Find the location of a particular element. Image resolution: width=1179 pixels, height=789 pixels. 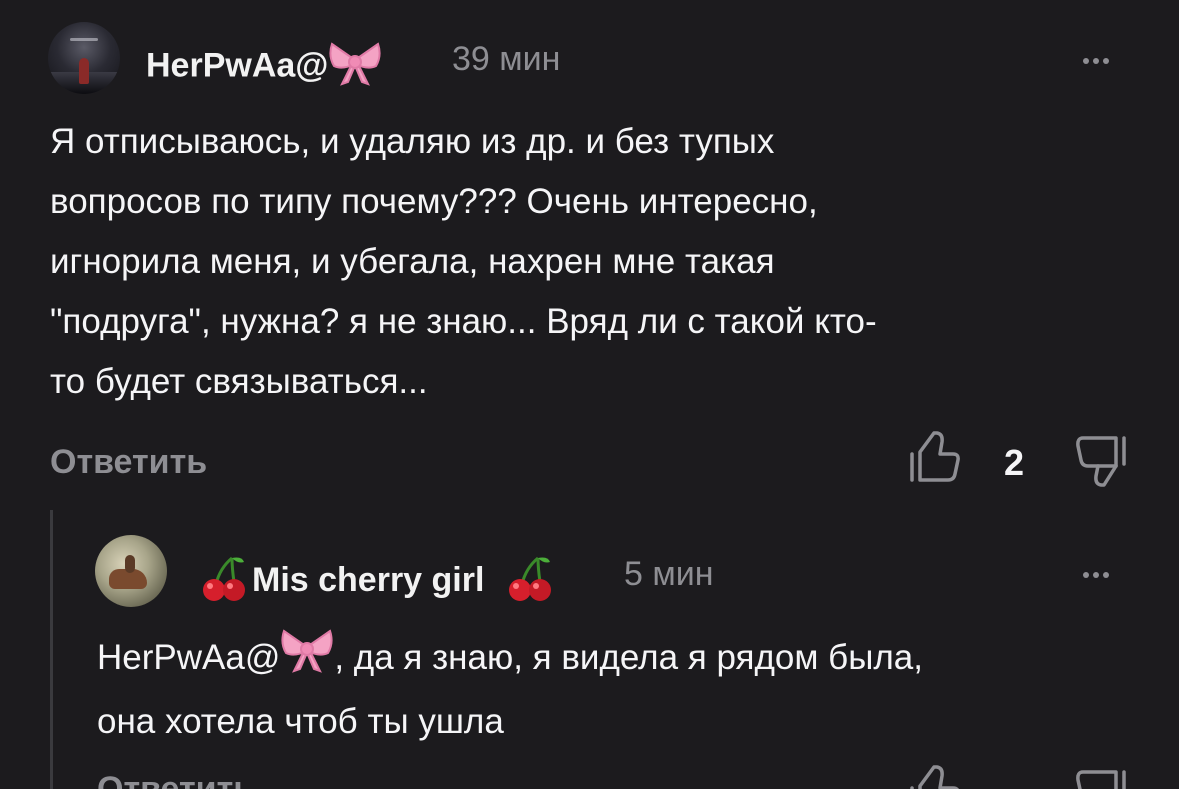

comment-username: HerPwAa@ is located at coordinates (264, 67).